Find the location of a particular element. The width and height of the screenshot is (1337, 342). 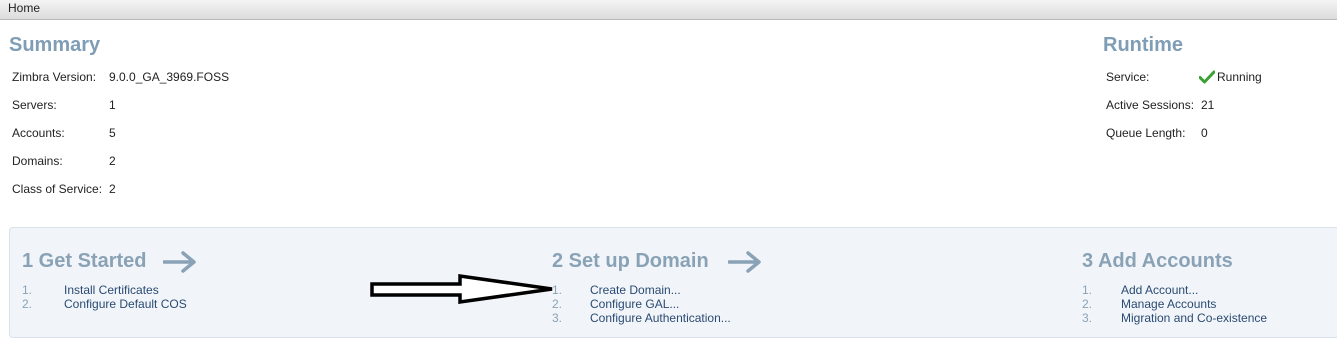

summary-title: Summary is located at coordinates (55, 45).